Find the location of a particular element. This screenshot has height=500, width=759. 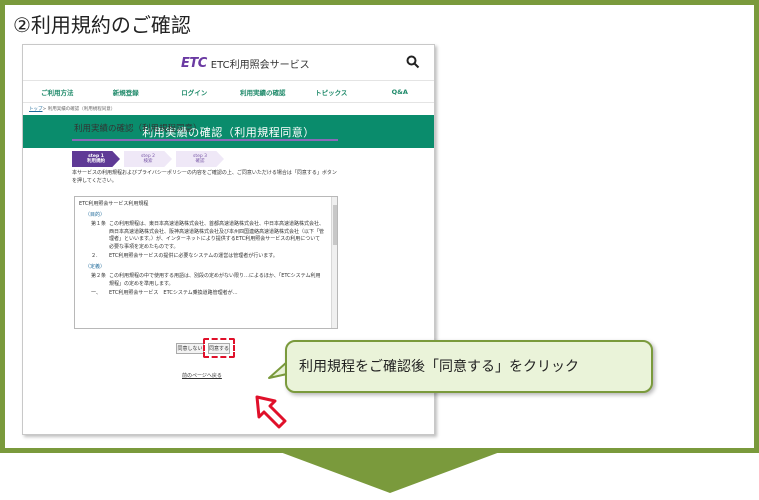

pointer-arrow-icon is located at coordinates (271, 412).